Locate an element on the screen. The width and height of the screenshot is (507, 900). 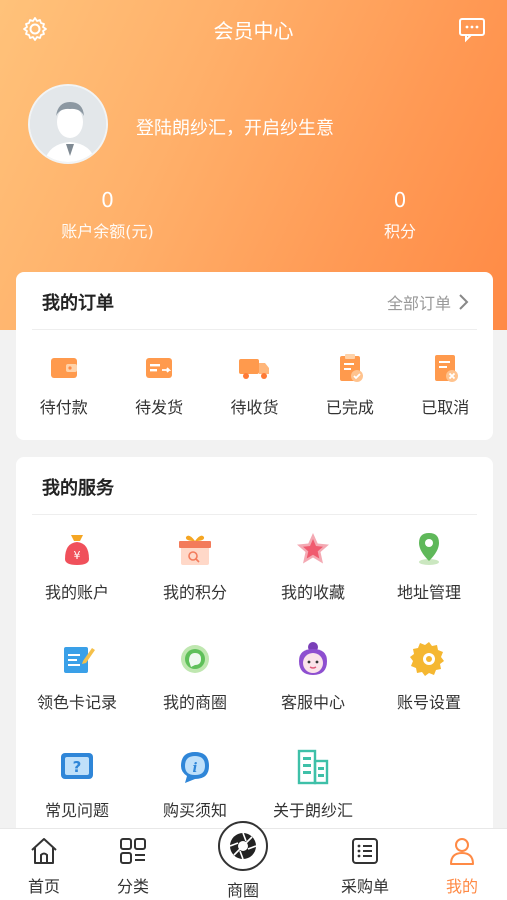
tab-business-circle-label: 商圈 is located at coordinates (242, 890).